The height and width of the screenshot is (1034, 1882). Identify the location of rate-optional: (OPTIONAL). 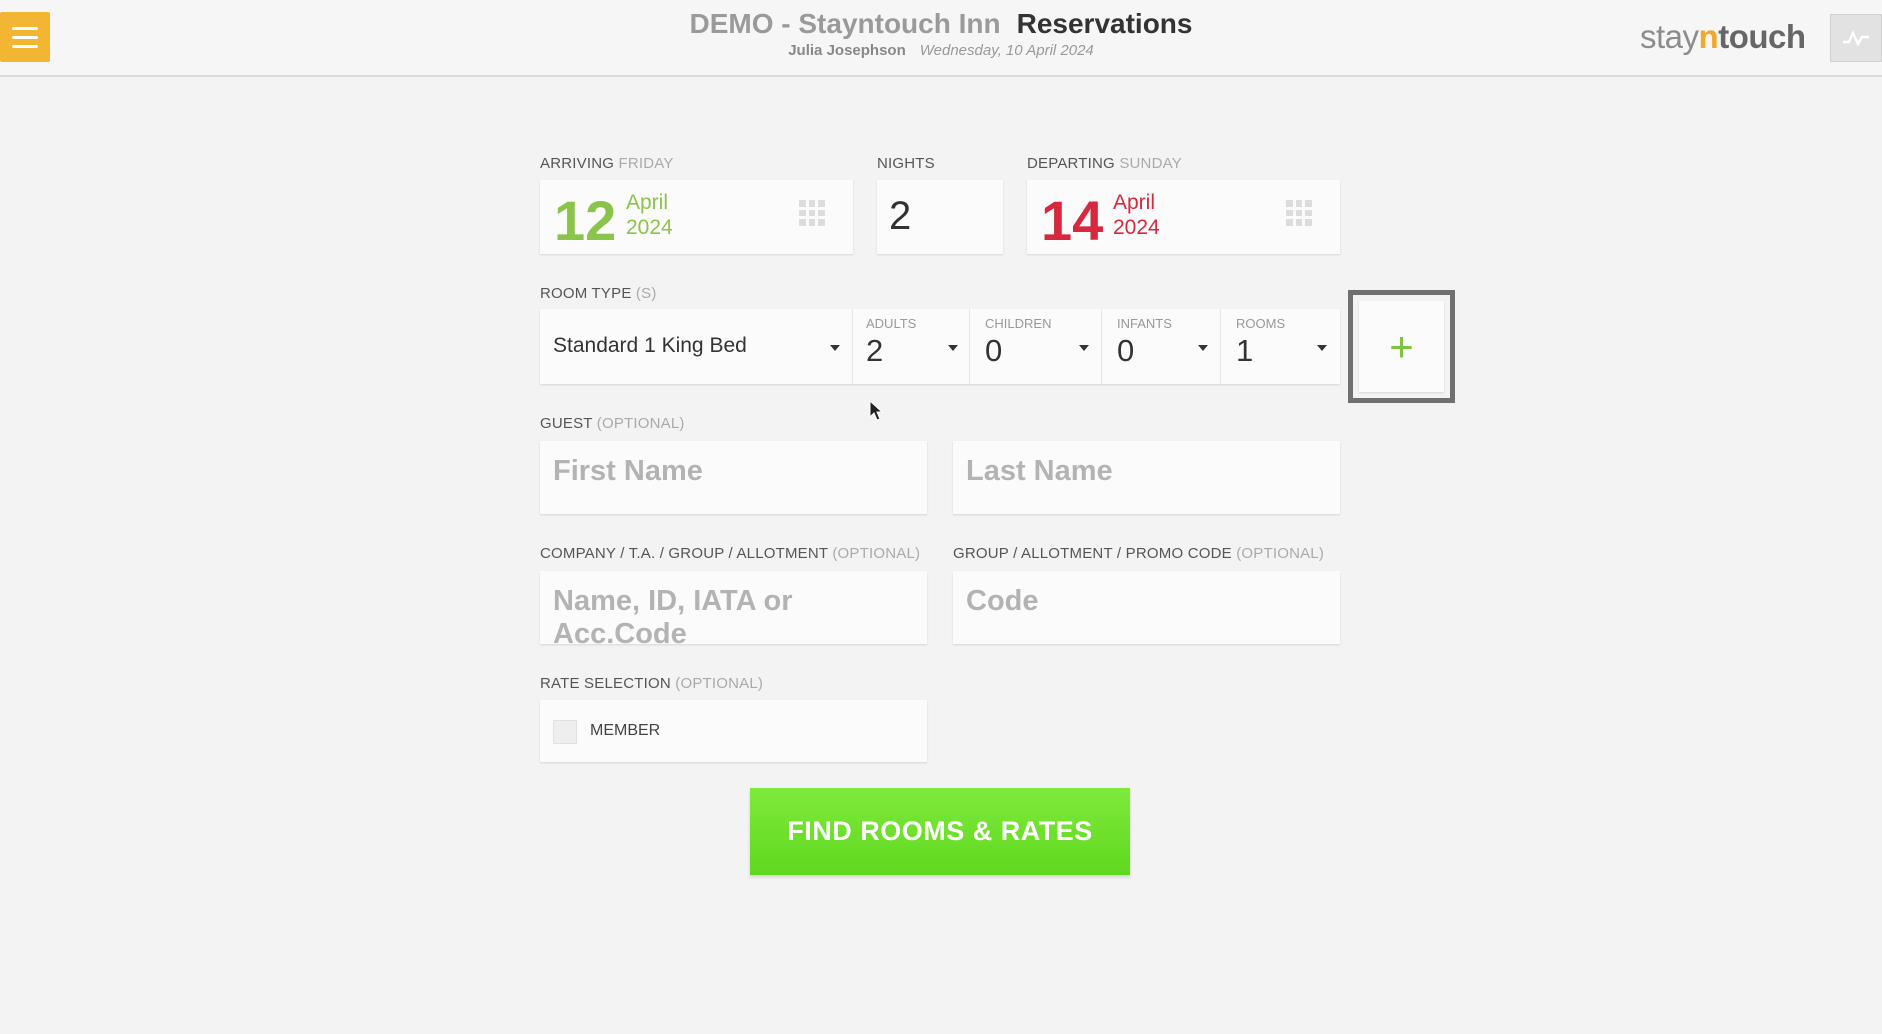
(719, 683).